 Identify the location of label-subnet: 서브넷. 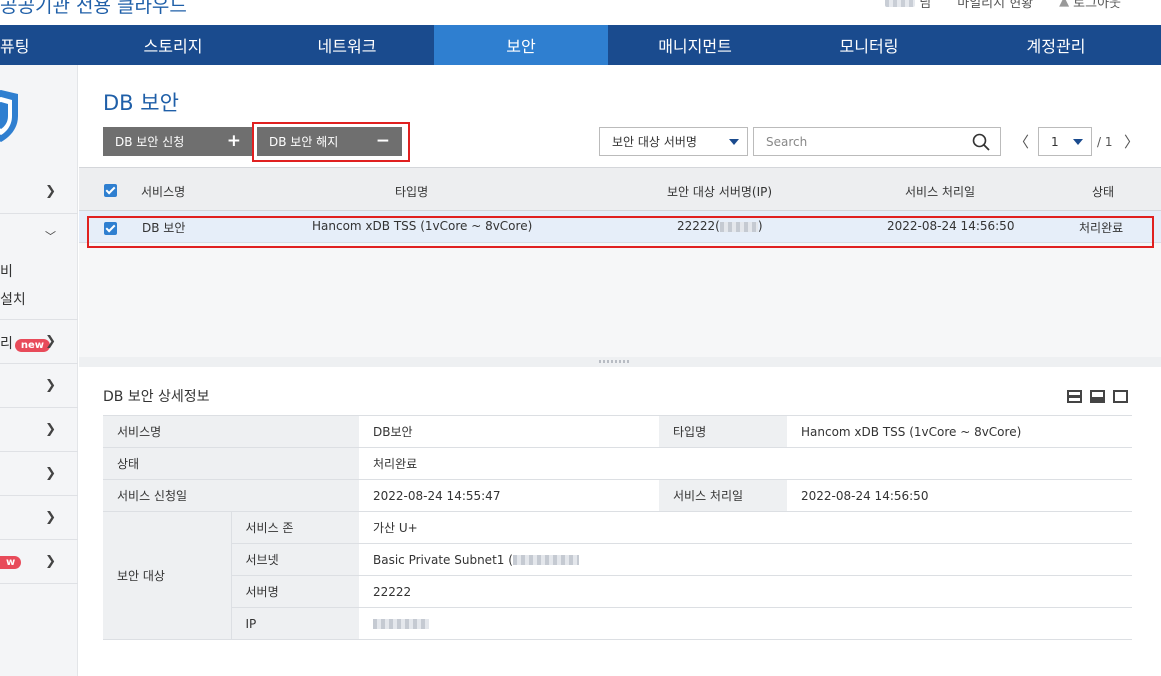
(295, 559).